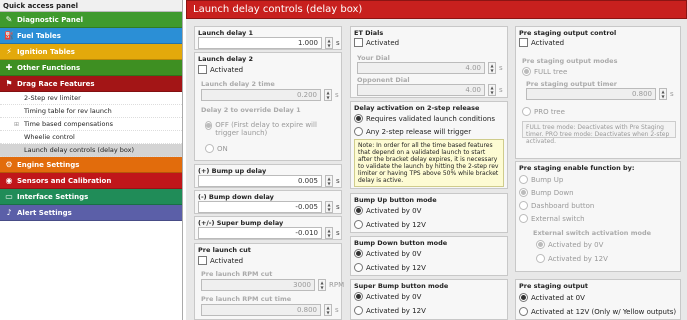 This screenshot has height=320, width=687. I want to click on pre-launch-cut-time-label: Pre launch RPM cut time, so click(246, 299).